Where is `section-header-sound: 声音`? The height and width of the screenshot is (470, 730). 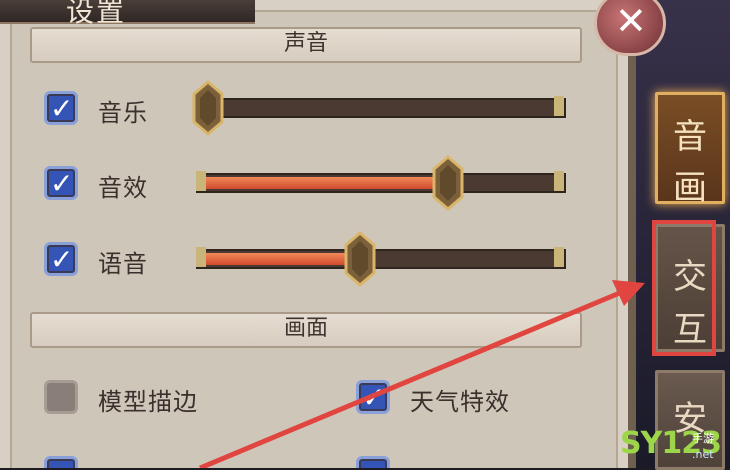
section-header-sound: 声音 is located at coordinates (306, 45).